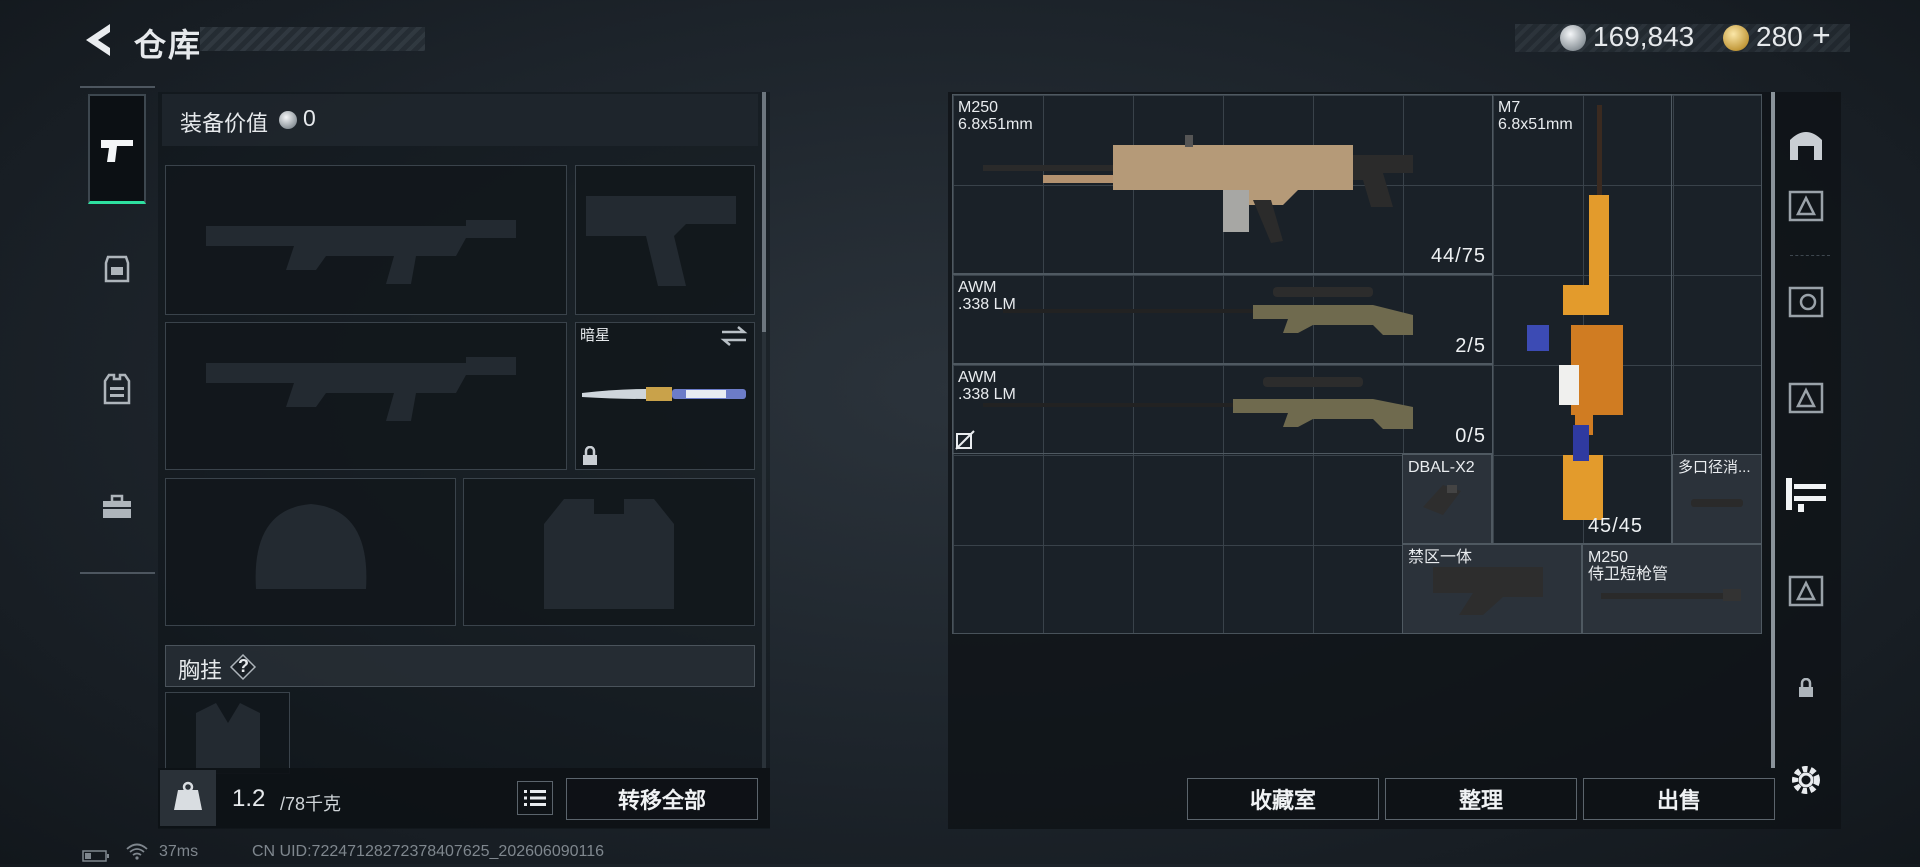 This screenshot has height=867, width=1920. Describe the element at coordinates (965, 440) in the screenshot. I see `unavailable-icon` at that location.